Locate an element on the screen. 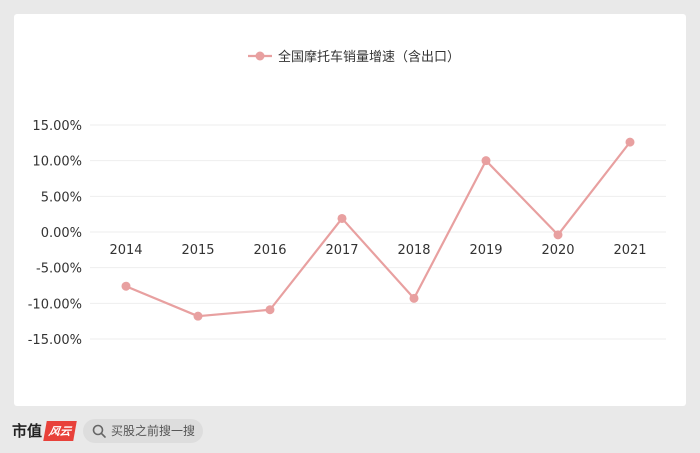 The height and width of the screenshot is (453, 700). y-tick-label: -5.00% is located at coordinates (59, 269).